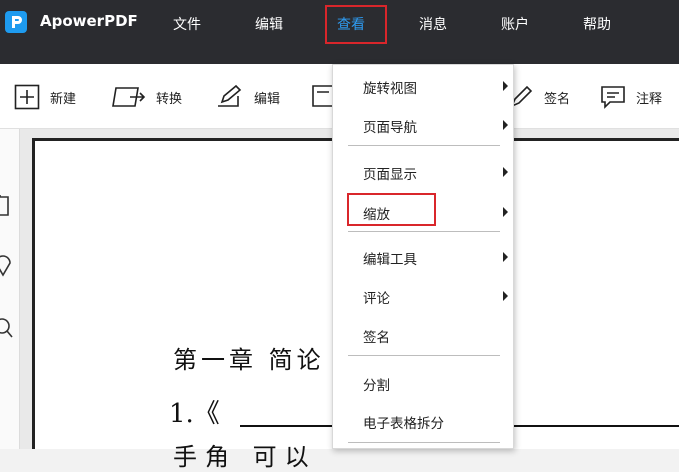 The height and width of the screenshot is (472, 679). I want to click on sign-label: 签名, so click(557, 99).